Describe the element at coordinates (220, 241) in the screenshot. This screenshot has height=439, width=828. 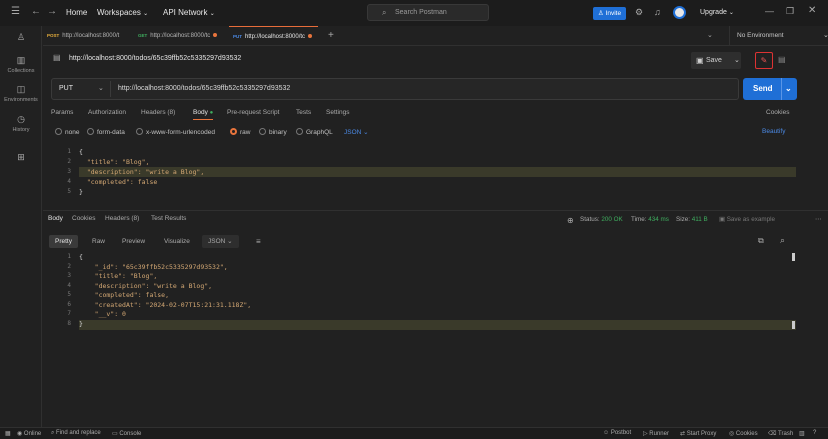
I see `response-format-select: JSON ⌄` at that location.